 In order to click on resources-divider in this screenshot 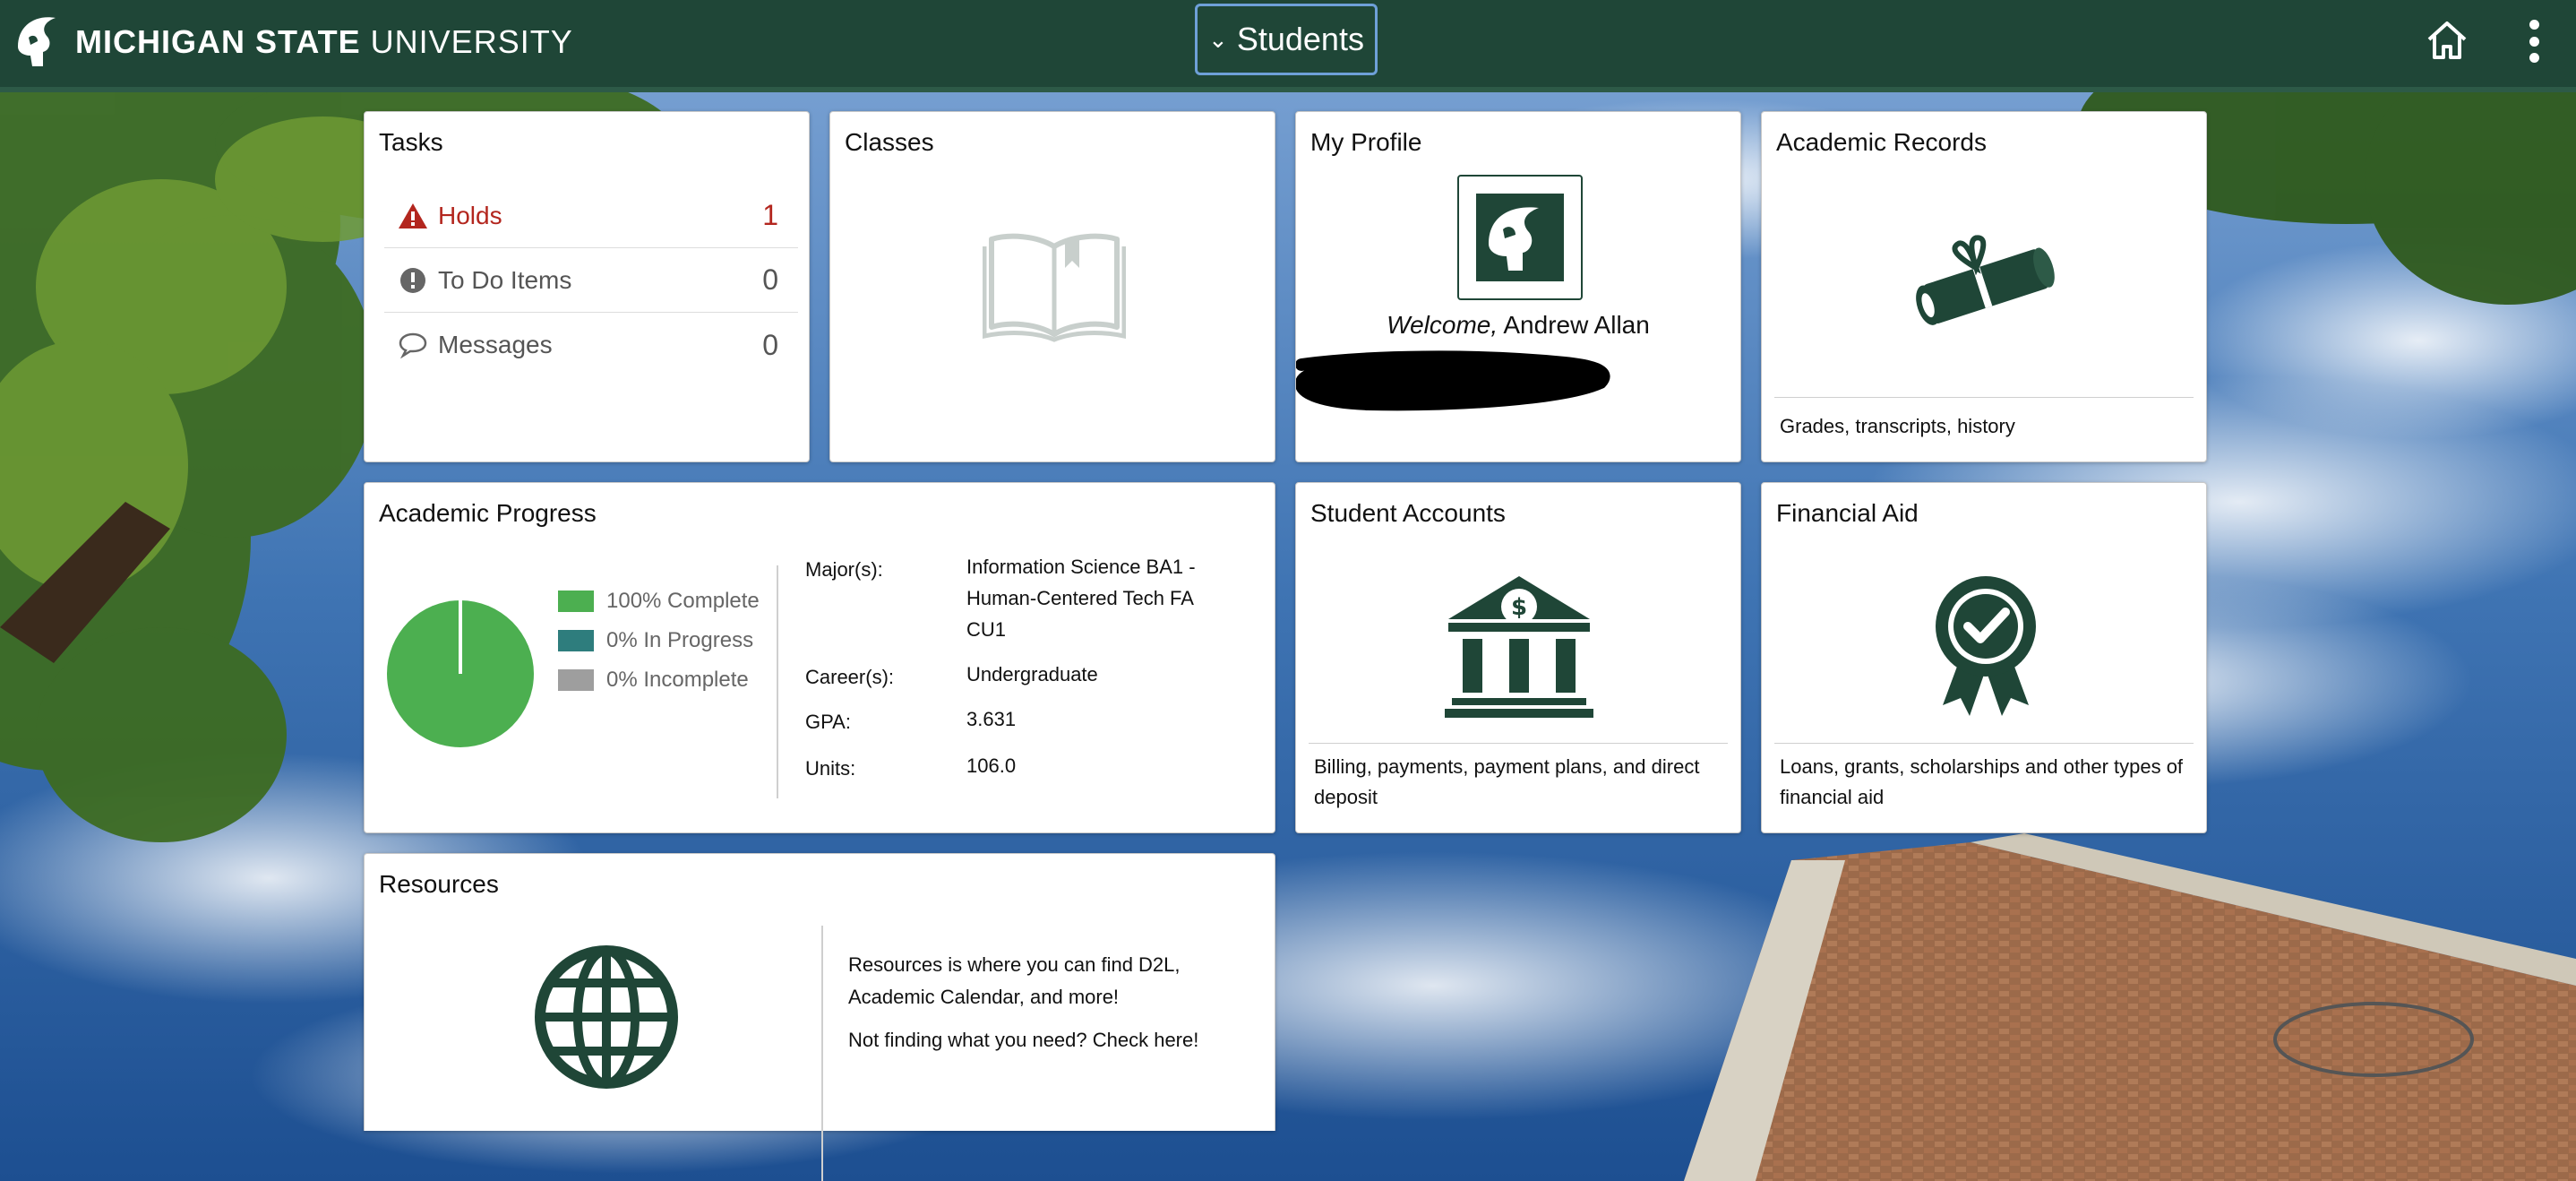, I will do `click(822, 1054)`.